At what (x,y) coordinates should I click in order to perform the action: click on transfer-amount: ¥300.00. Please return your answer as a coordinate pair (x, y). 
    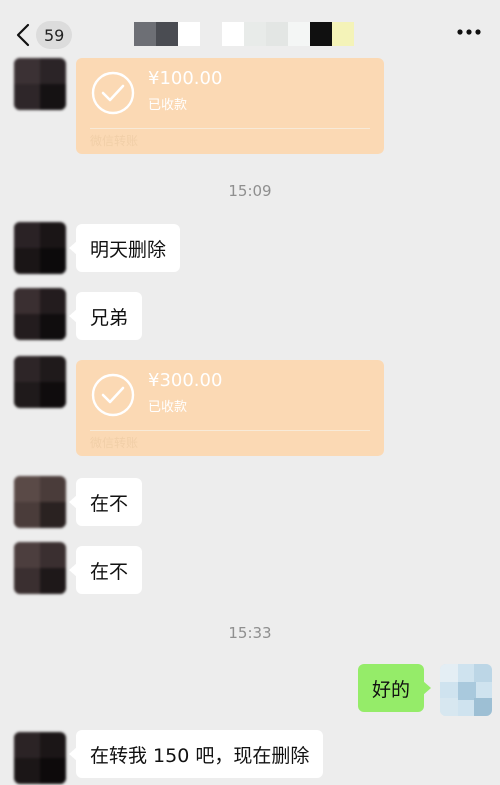
    Looking at the image, I should click on (185, 380).